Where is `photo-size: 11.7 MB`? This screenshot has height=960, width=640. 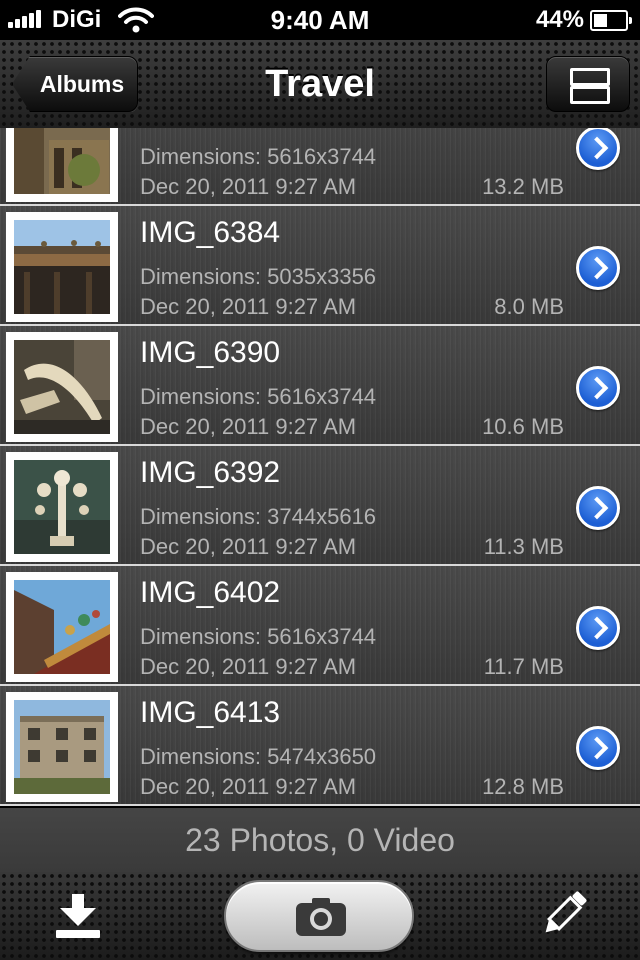
photo-size: 11.7 MB is located at coordinates (523, 666).